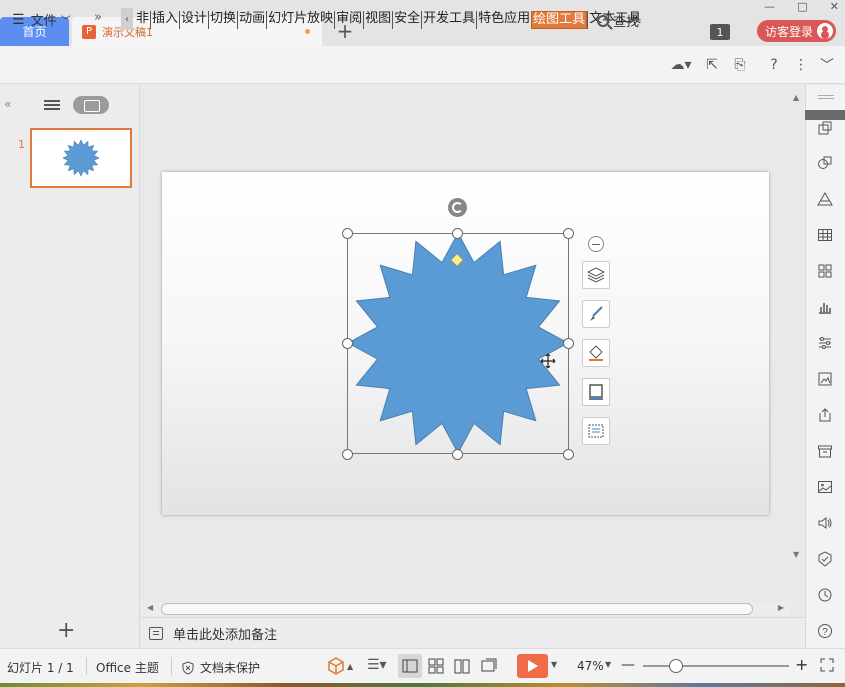  What do you see at coordinates (825, 487) in the screenshot?
I see `sidebar-picture-icon` at bounding box center [825, 487].